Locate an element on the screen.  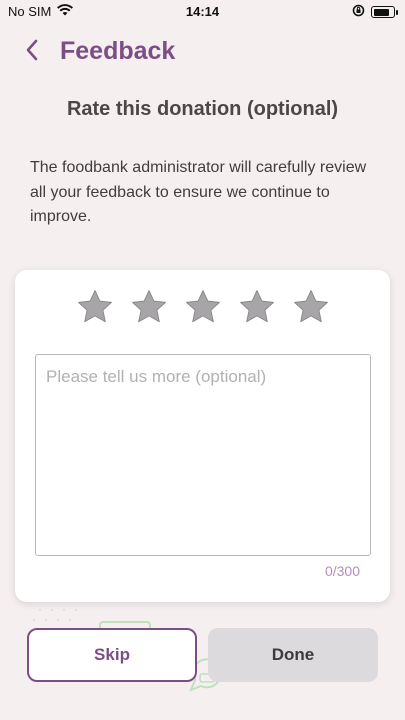
status-bar: No SIM 14:14 is located at coordinates (202, 12).